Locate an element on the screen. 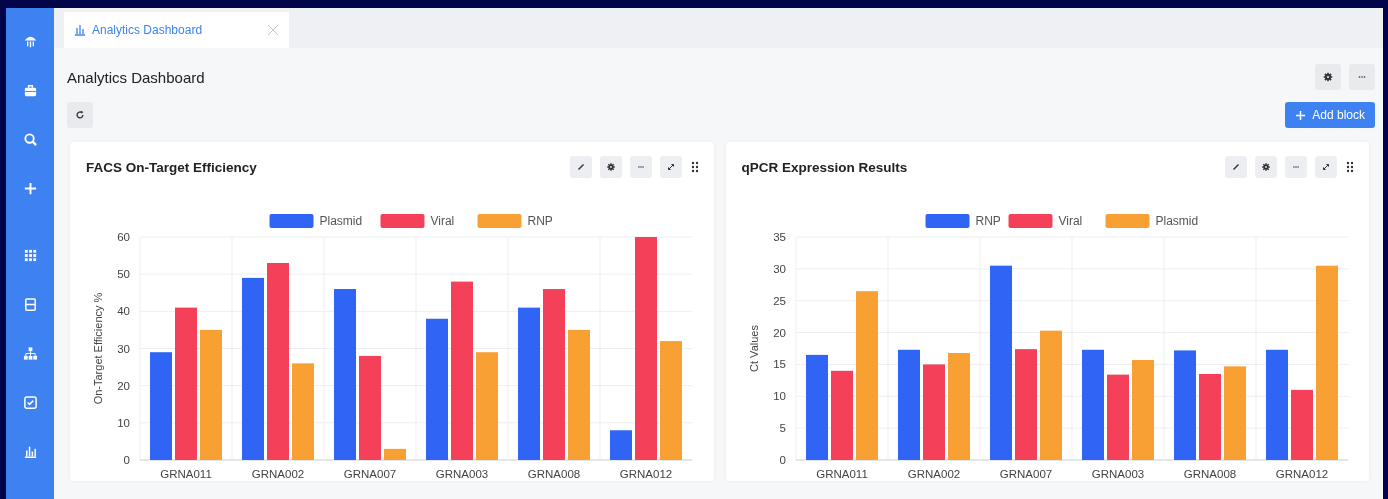 Image resolution: width=1388 pixels, height=499 pixels. checkbox-icon is located at coordinates (30, 402).